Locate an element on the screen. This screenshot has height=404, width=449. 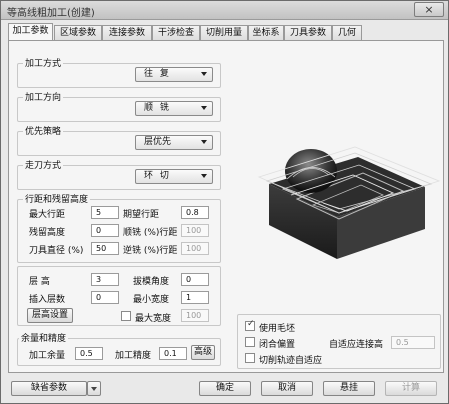
layer-height-input: 3 is located at coordinates (105, 279).